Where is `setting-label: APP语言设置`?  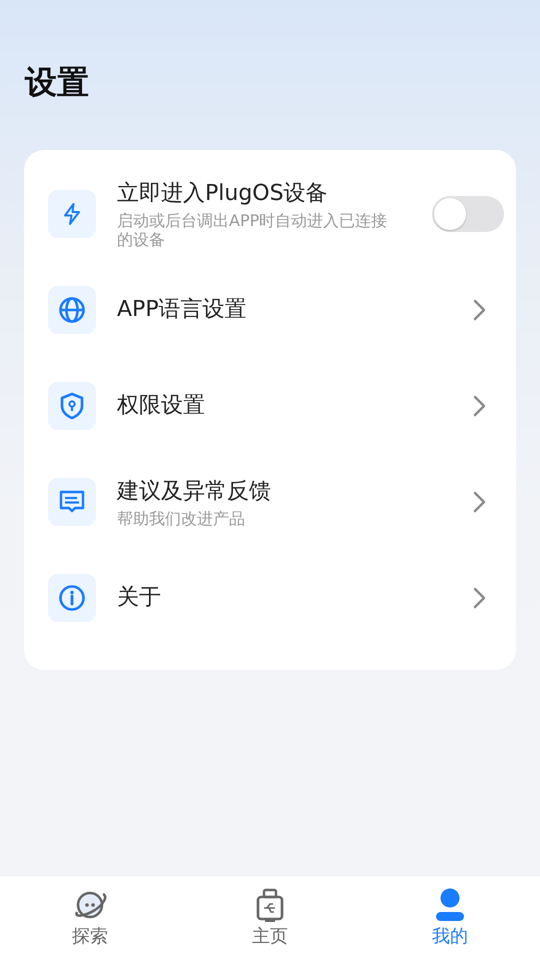
setting-label: APP语言设置 is located at coordinates (182, 310).